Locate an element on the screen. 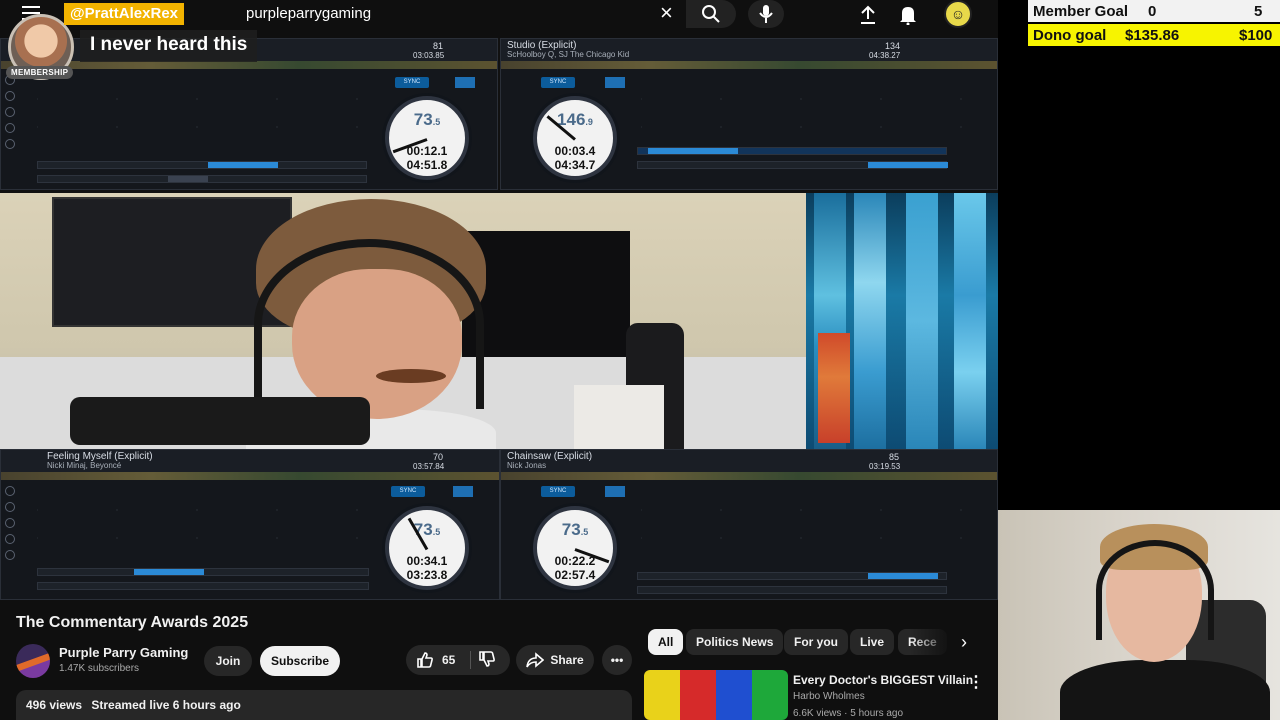 Image resolution: width=1280 pixels, height=720 pixels. jog-elapsed: 00:12.1 is located at coordinates (427, 151).